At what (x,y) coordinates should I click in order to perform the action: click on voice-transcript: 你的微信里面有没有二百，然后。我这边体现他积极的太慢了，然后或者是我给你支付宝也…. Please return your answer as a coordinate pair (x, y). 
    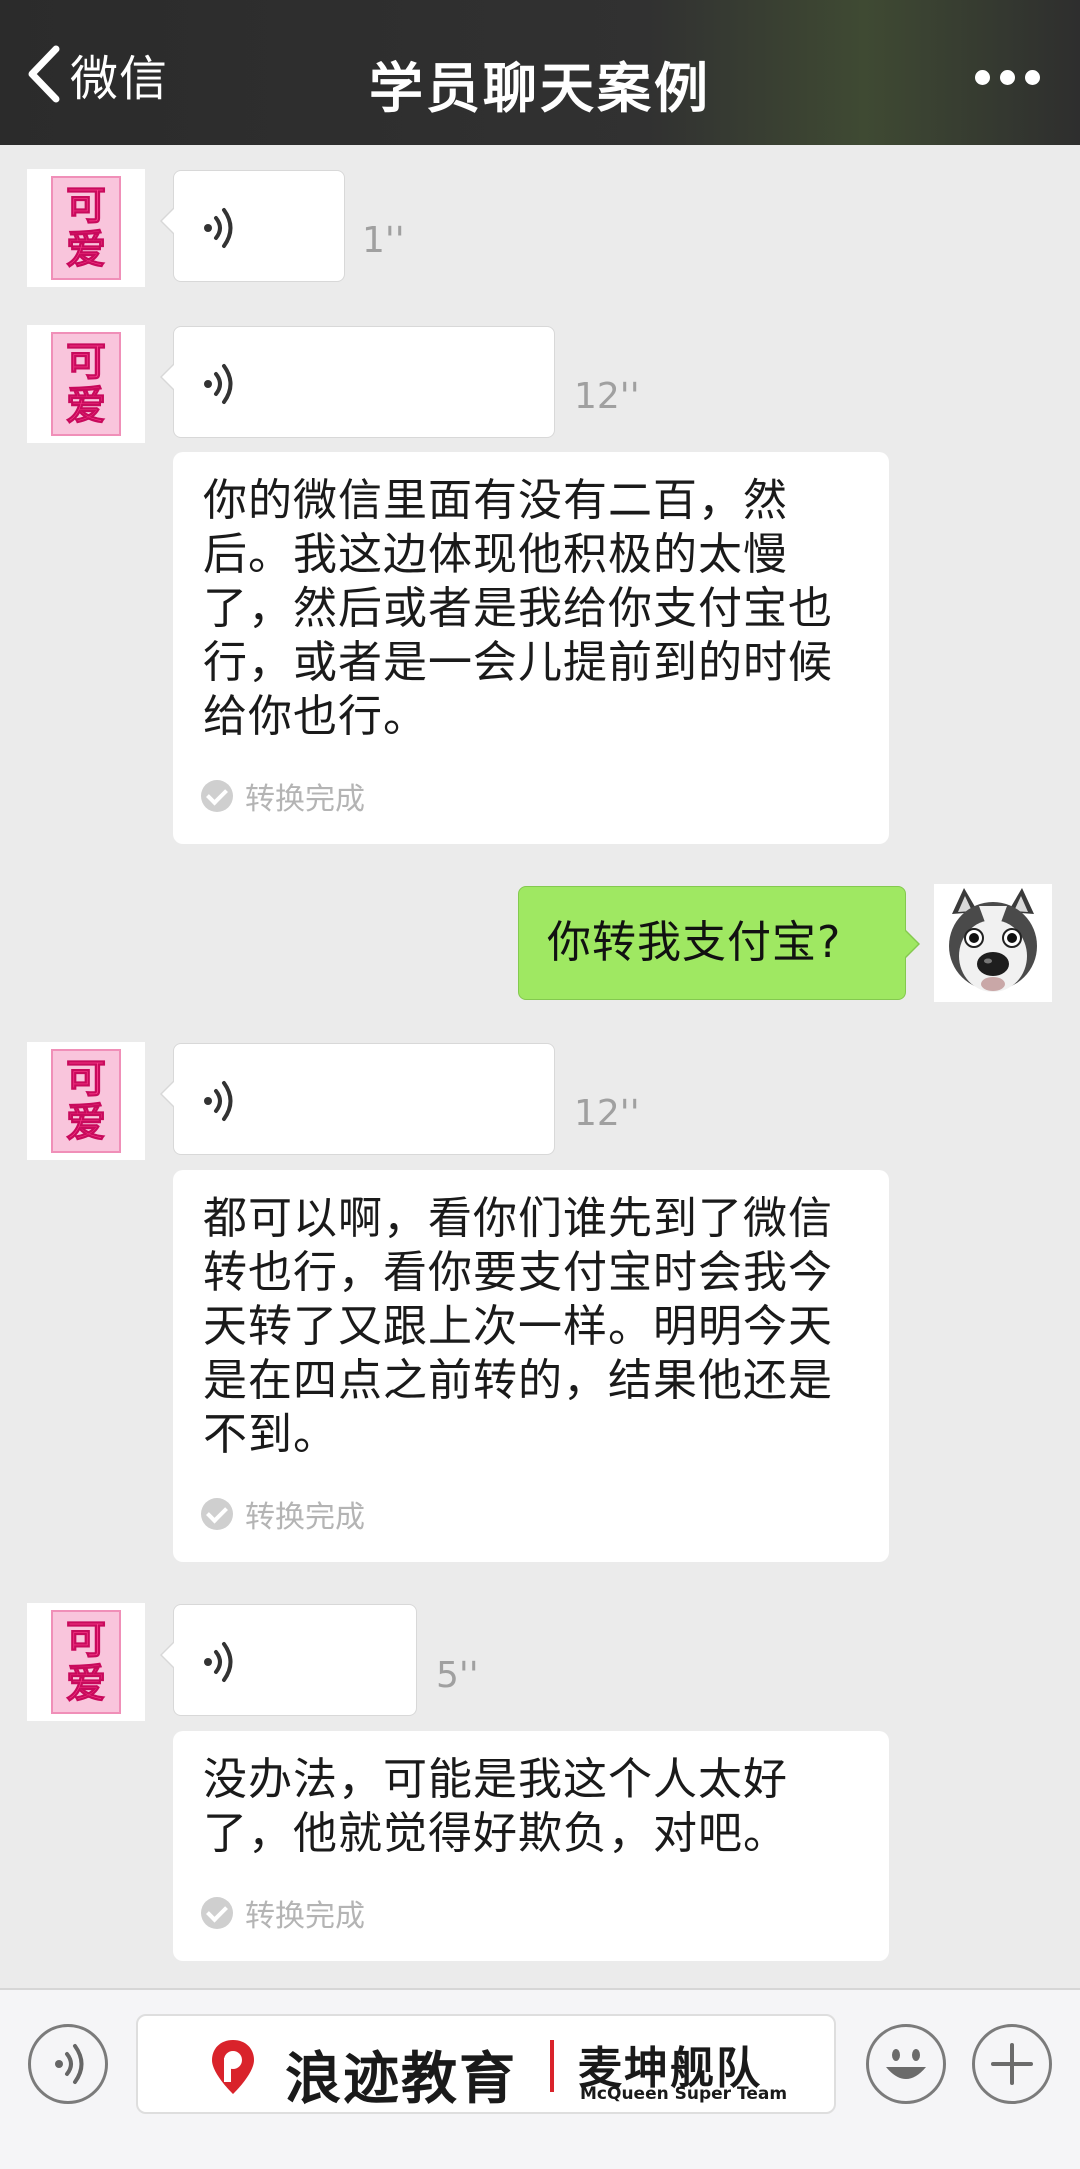
    Looking at the image, I should click on (531, 648).